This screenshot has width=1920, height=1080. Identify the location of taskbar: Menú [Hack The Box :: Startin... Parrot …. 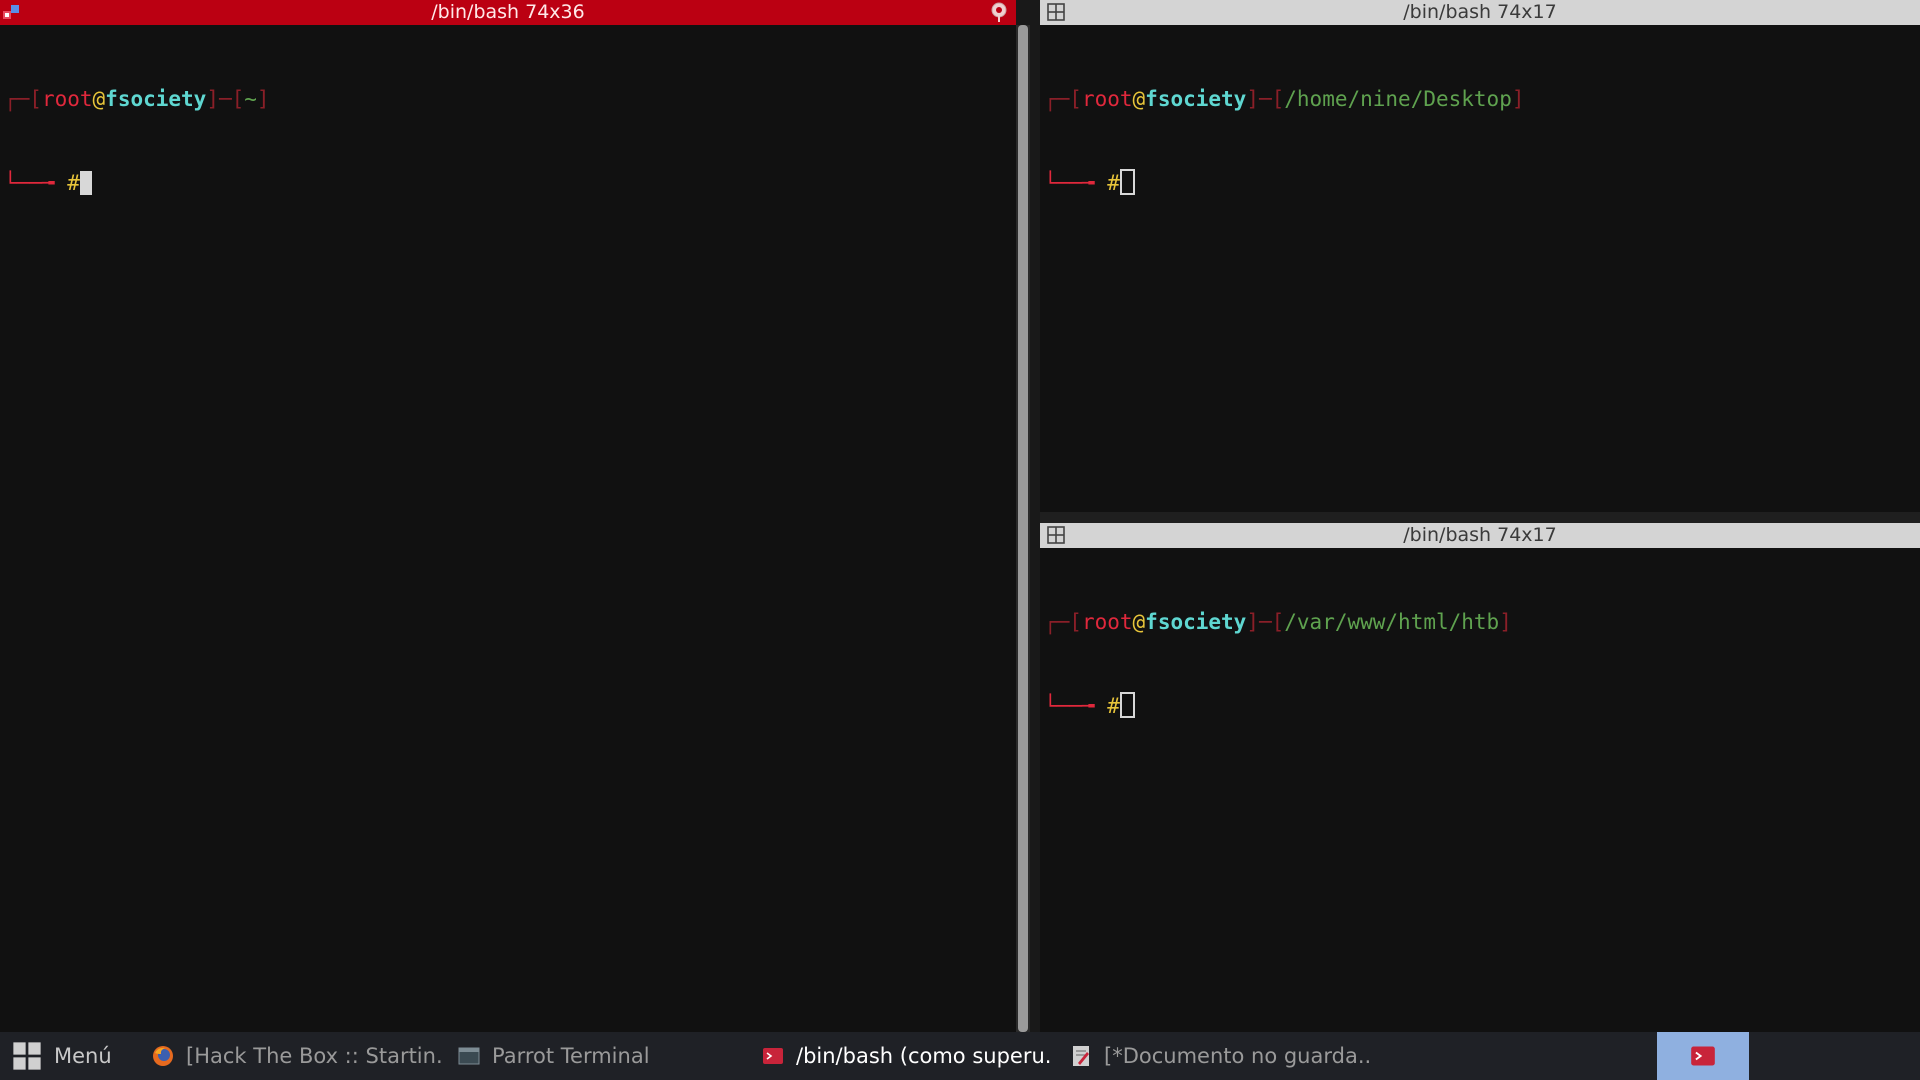
(960, 1056).